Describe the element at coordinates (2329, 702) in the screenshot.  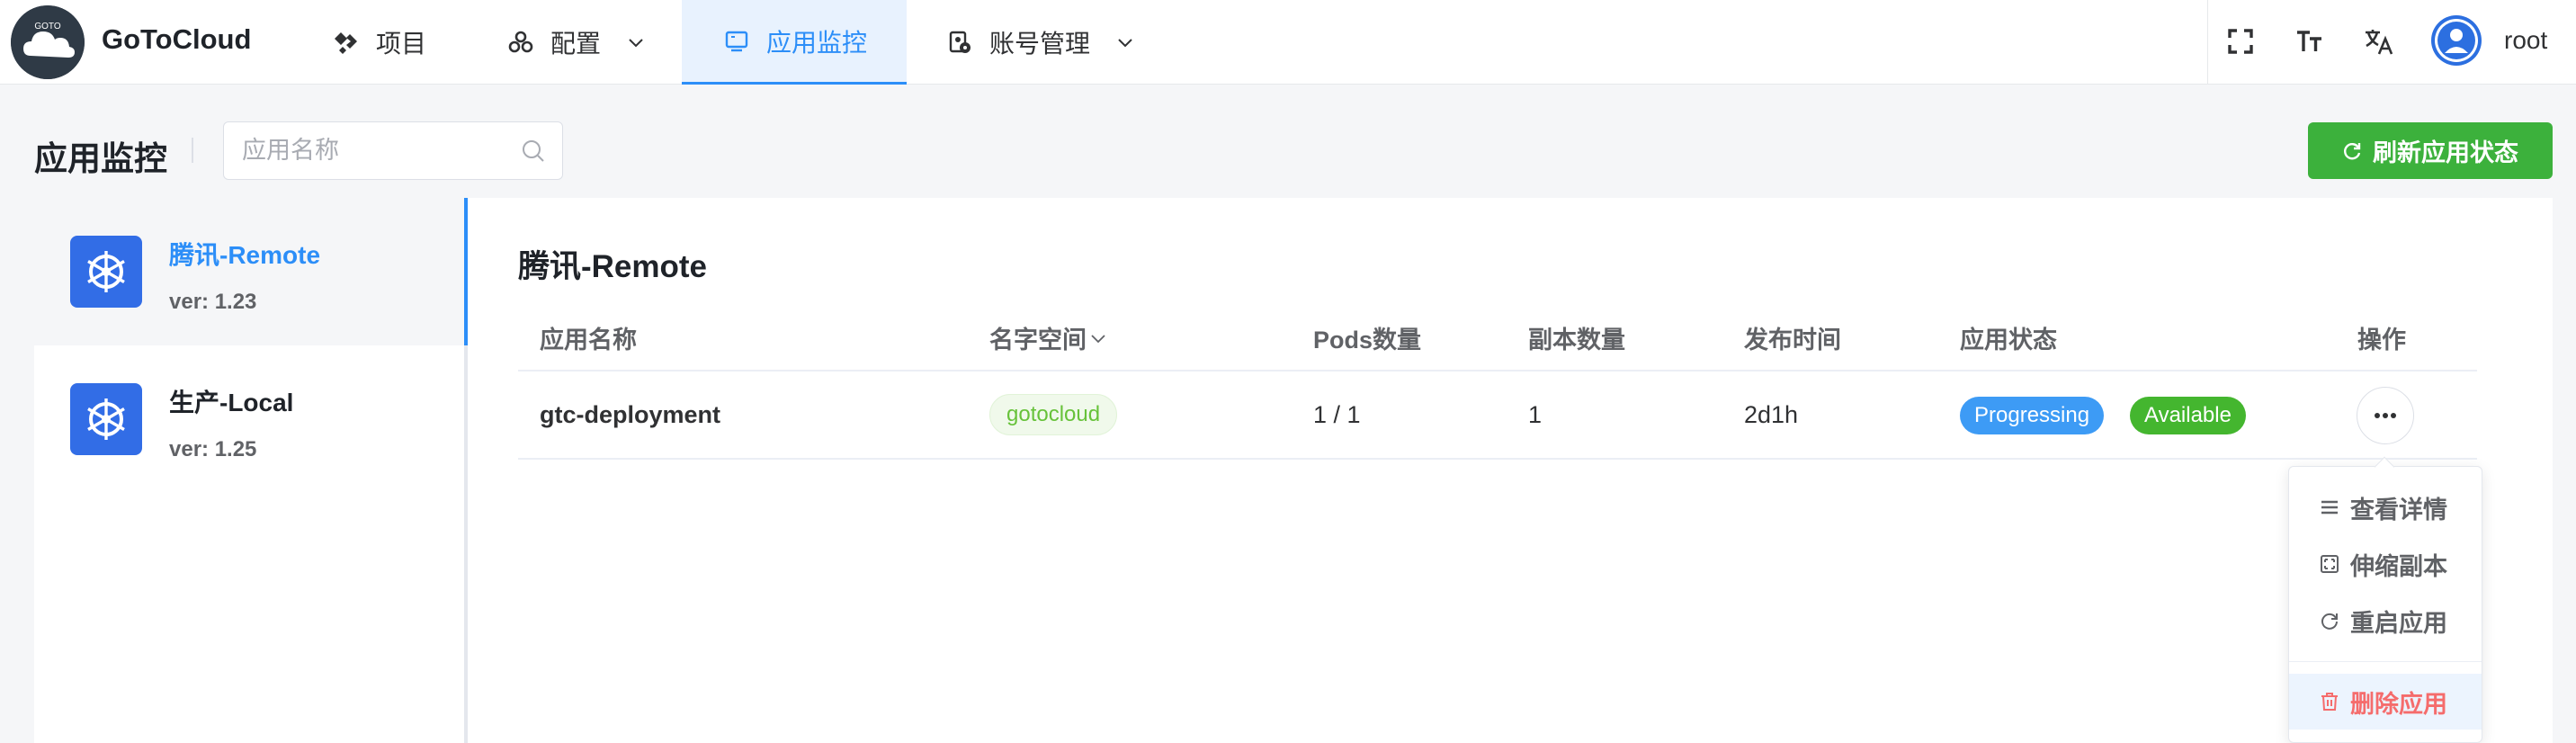
I see `delete-icon` at that location.